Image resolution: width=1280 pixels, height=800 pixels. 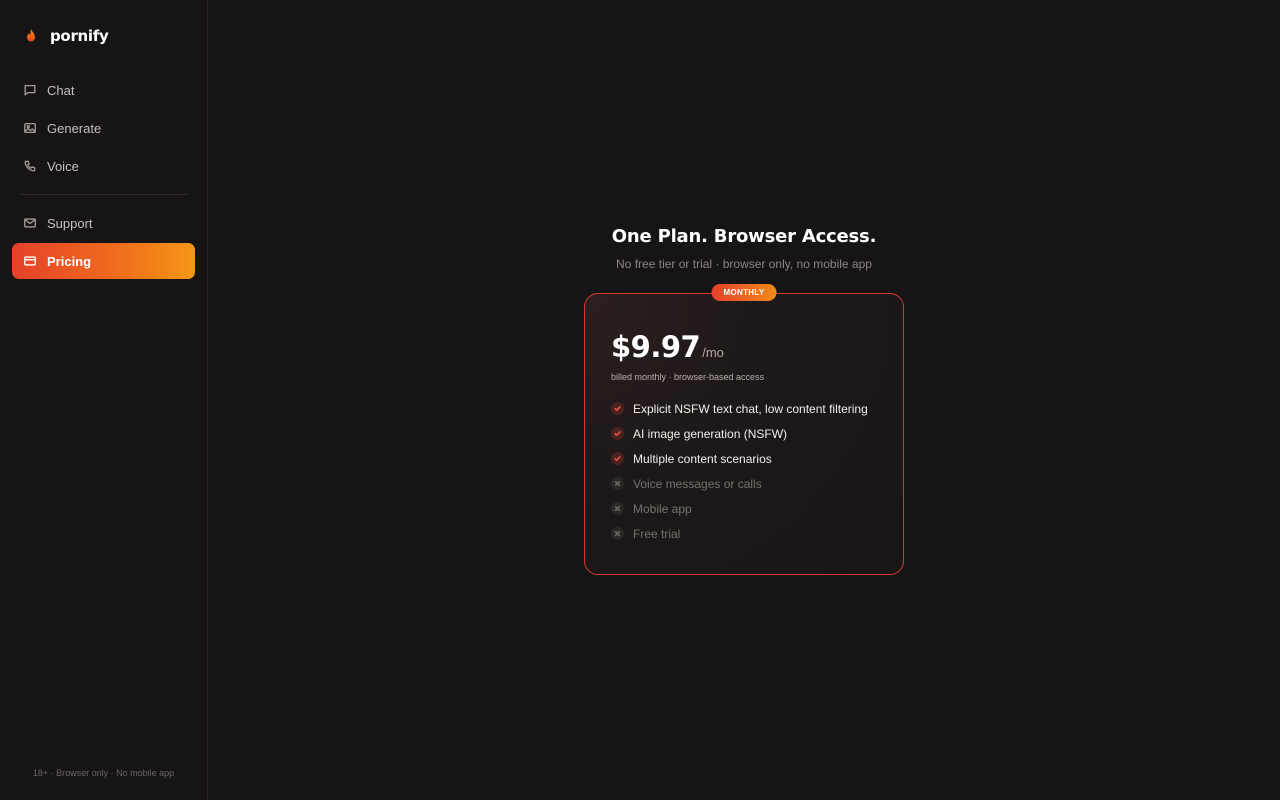 I want to click on plan-price: $9.97, so click(x=656, y=347).